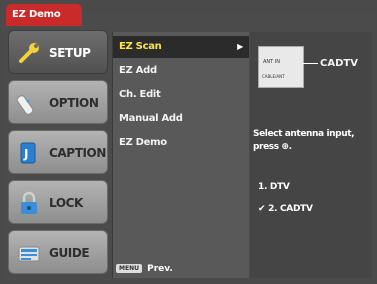 This screenshot has width=377, height=284. Describe the element at coordinates (143, 142) in the screenshot. I see `submenu-item-label: EZ Demo` at that location.